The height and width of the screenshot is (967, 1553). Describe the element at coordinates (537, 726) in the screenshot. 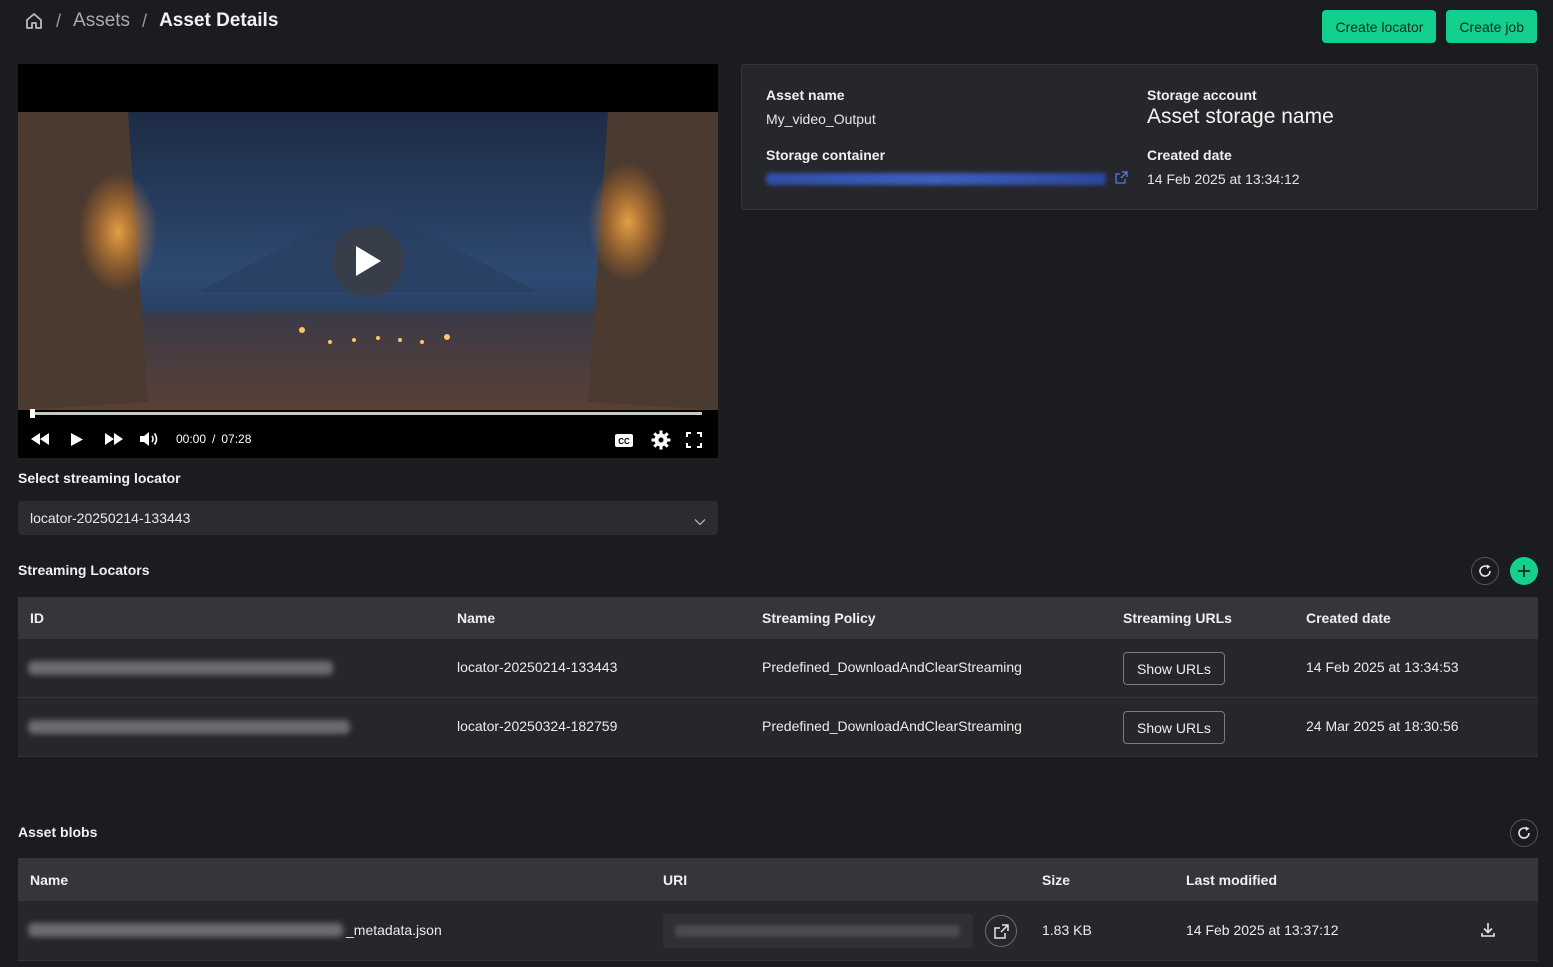

I see `locator-name: locator-20250324-182759` at that location.